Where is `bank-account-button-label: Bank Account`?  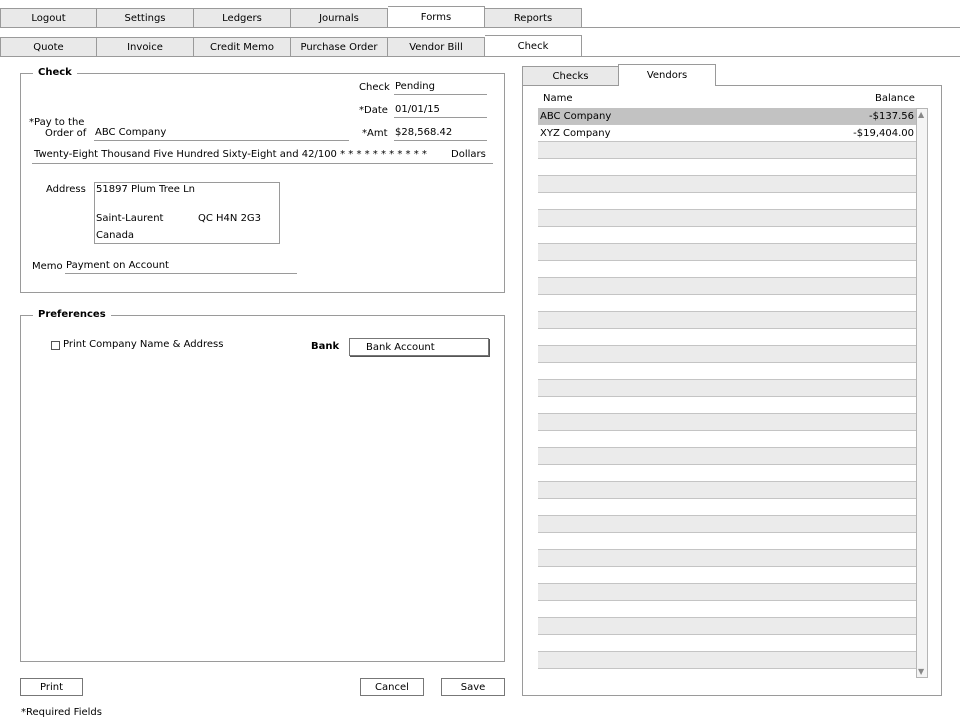 bank-account-button-label: Bank Account is located at coordinates (400, 347).